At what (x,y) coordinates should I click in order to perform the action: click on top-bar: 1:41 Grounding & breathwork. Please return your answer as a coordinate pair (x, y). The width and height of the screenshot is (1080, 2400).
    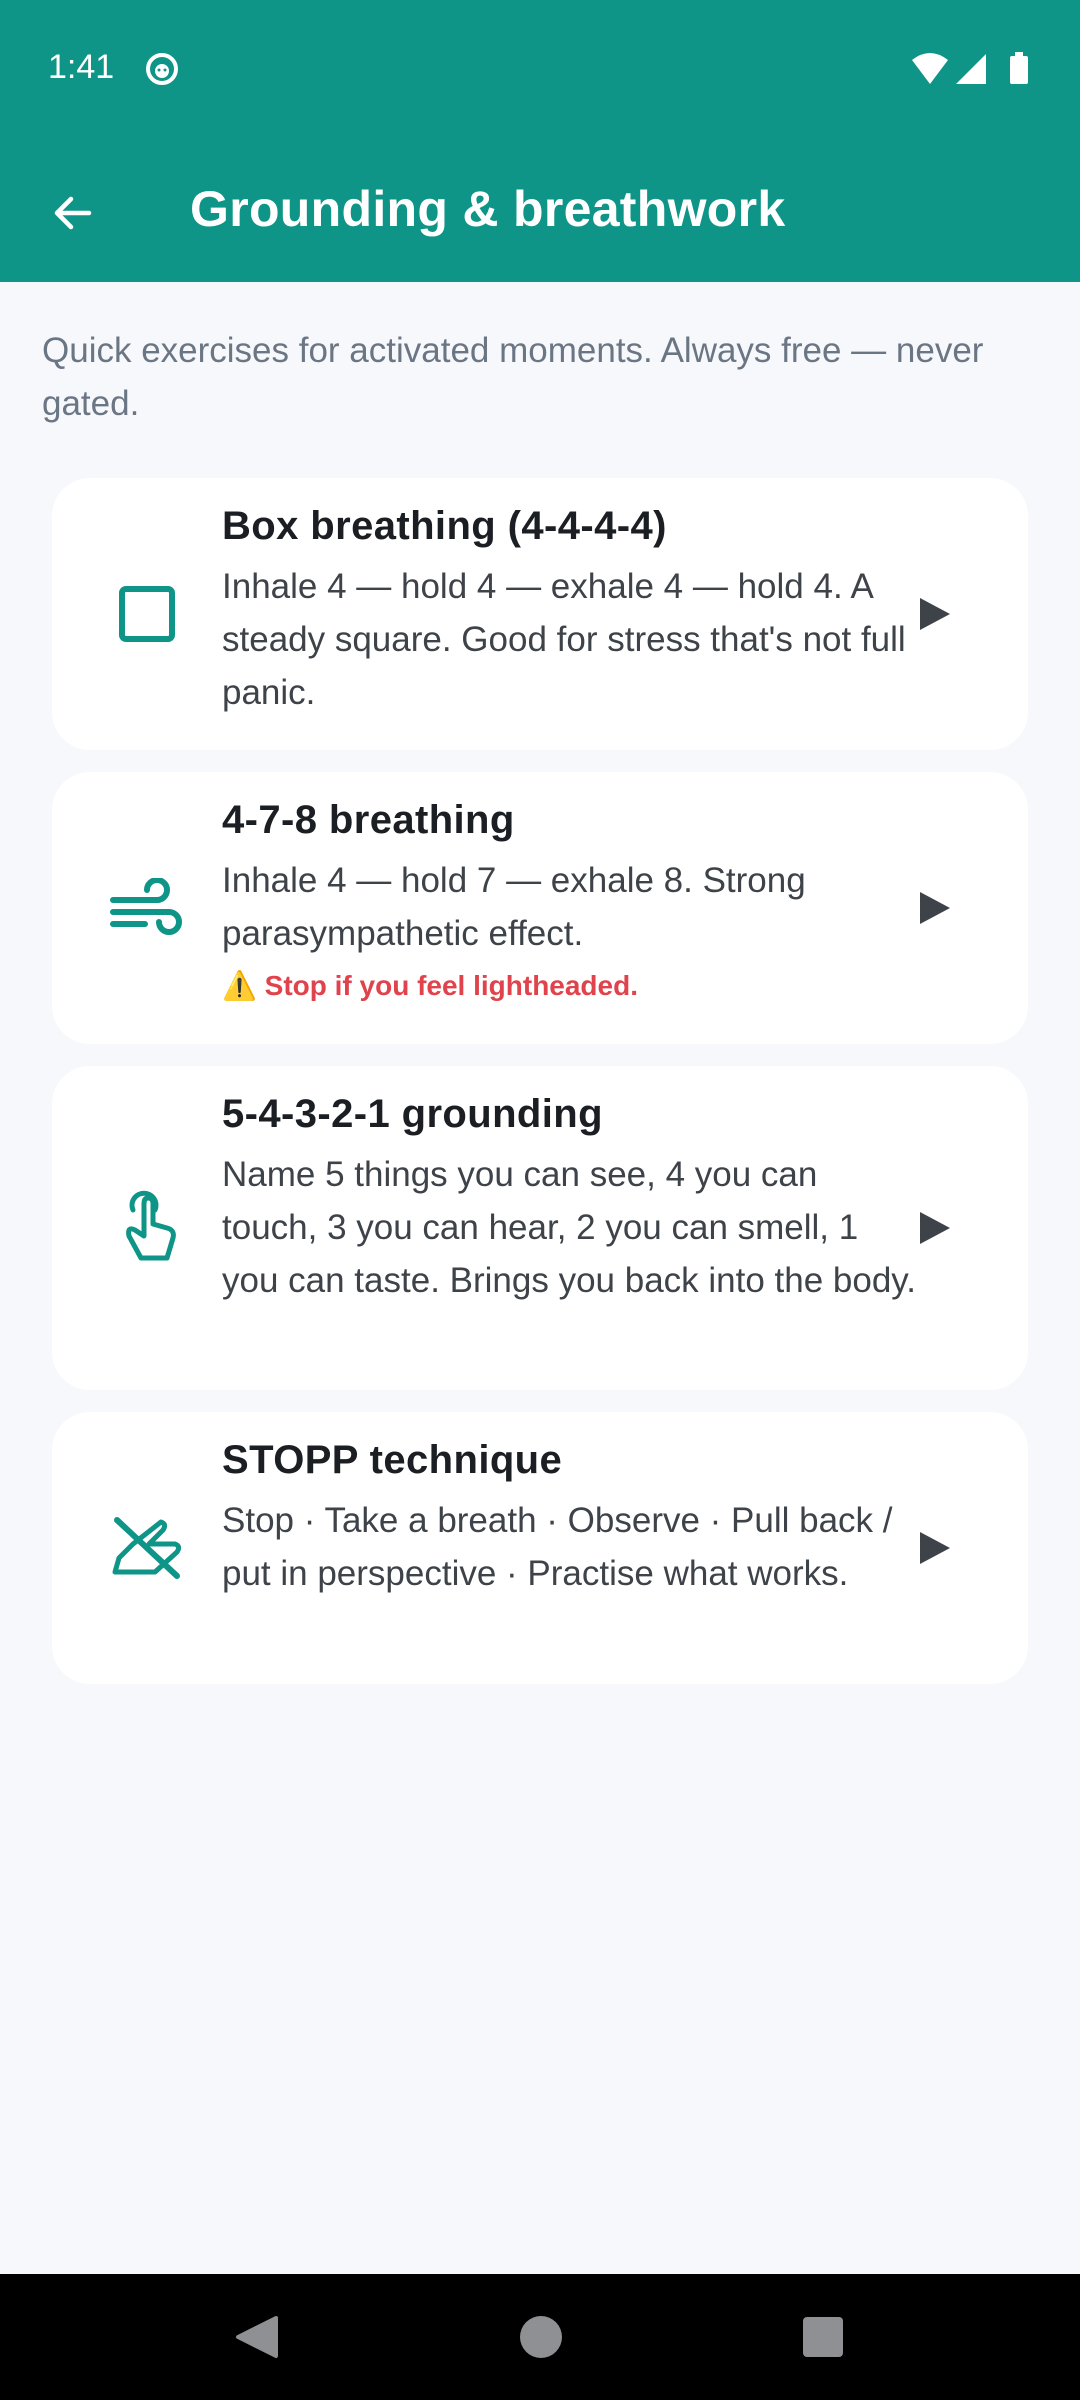
    Looking at the image, I should click on (540, 141).